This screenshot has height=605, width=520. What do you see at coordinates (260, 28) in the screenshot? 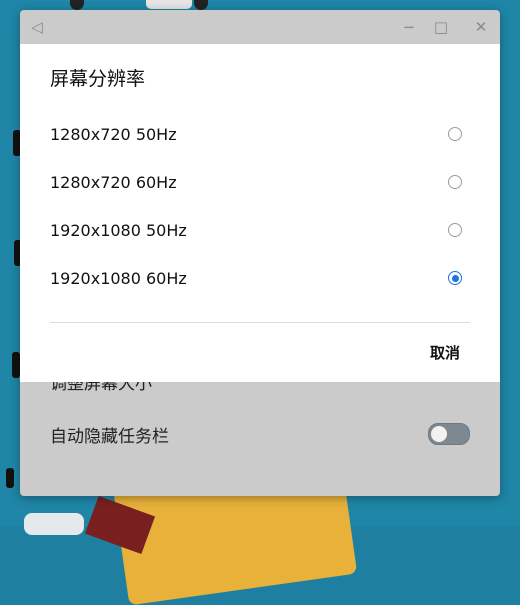
I see `window-titlebar: ◁ − □ ✕` at bounding box center [260, 28].